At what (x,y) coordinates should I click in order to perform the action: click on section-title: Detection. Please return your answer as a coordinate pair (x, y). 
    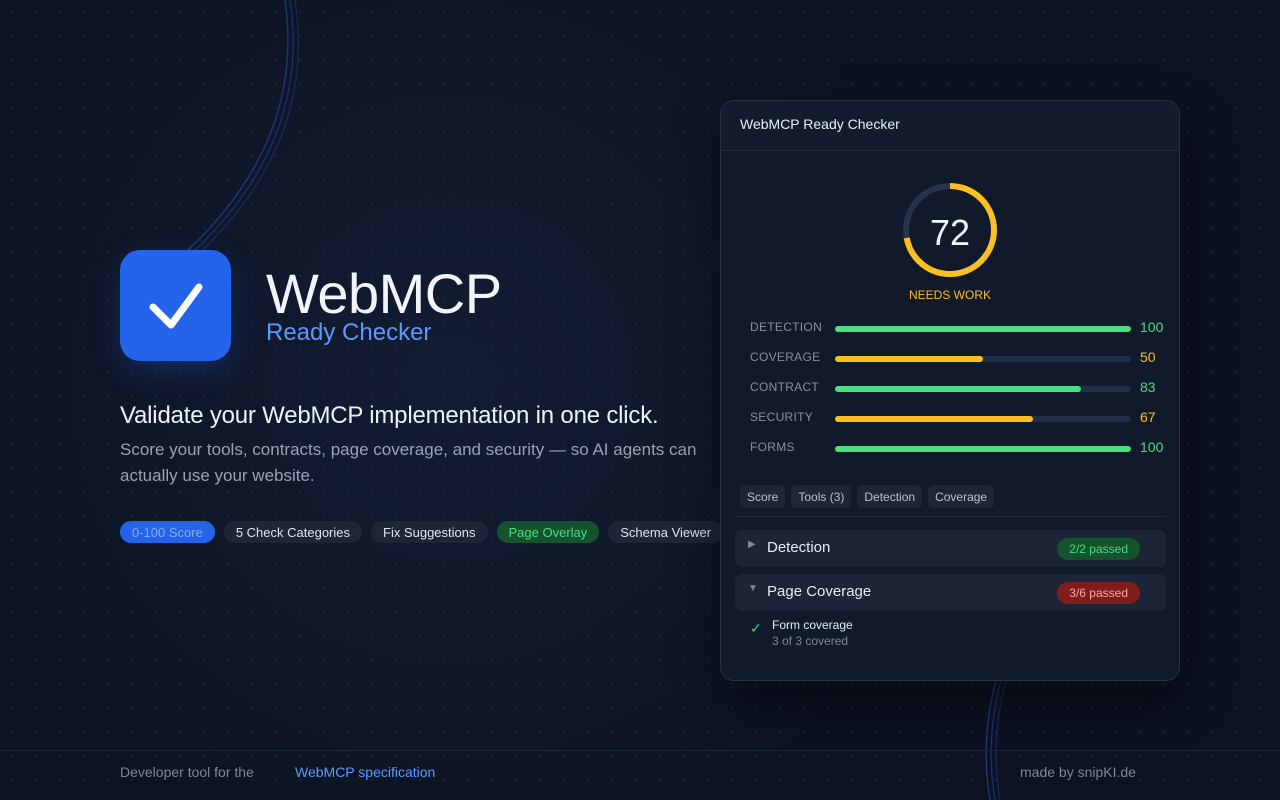
    Looking at the image, I should click on (799, 547).